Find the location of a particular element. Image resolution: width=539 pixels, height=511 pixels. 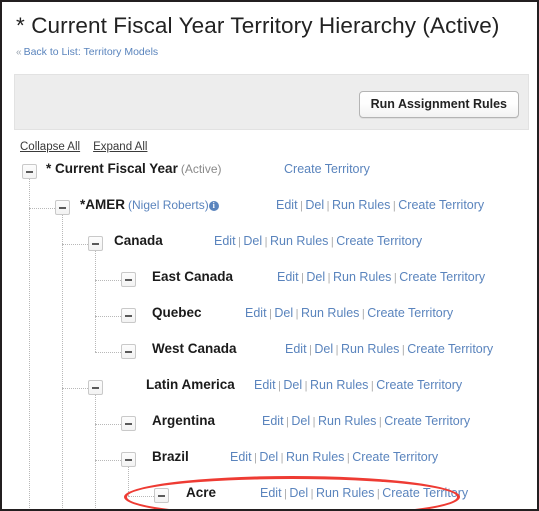

tree-node-label: Latin America is located at coordinates (190, 384).